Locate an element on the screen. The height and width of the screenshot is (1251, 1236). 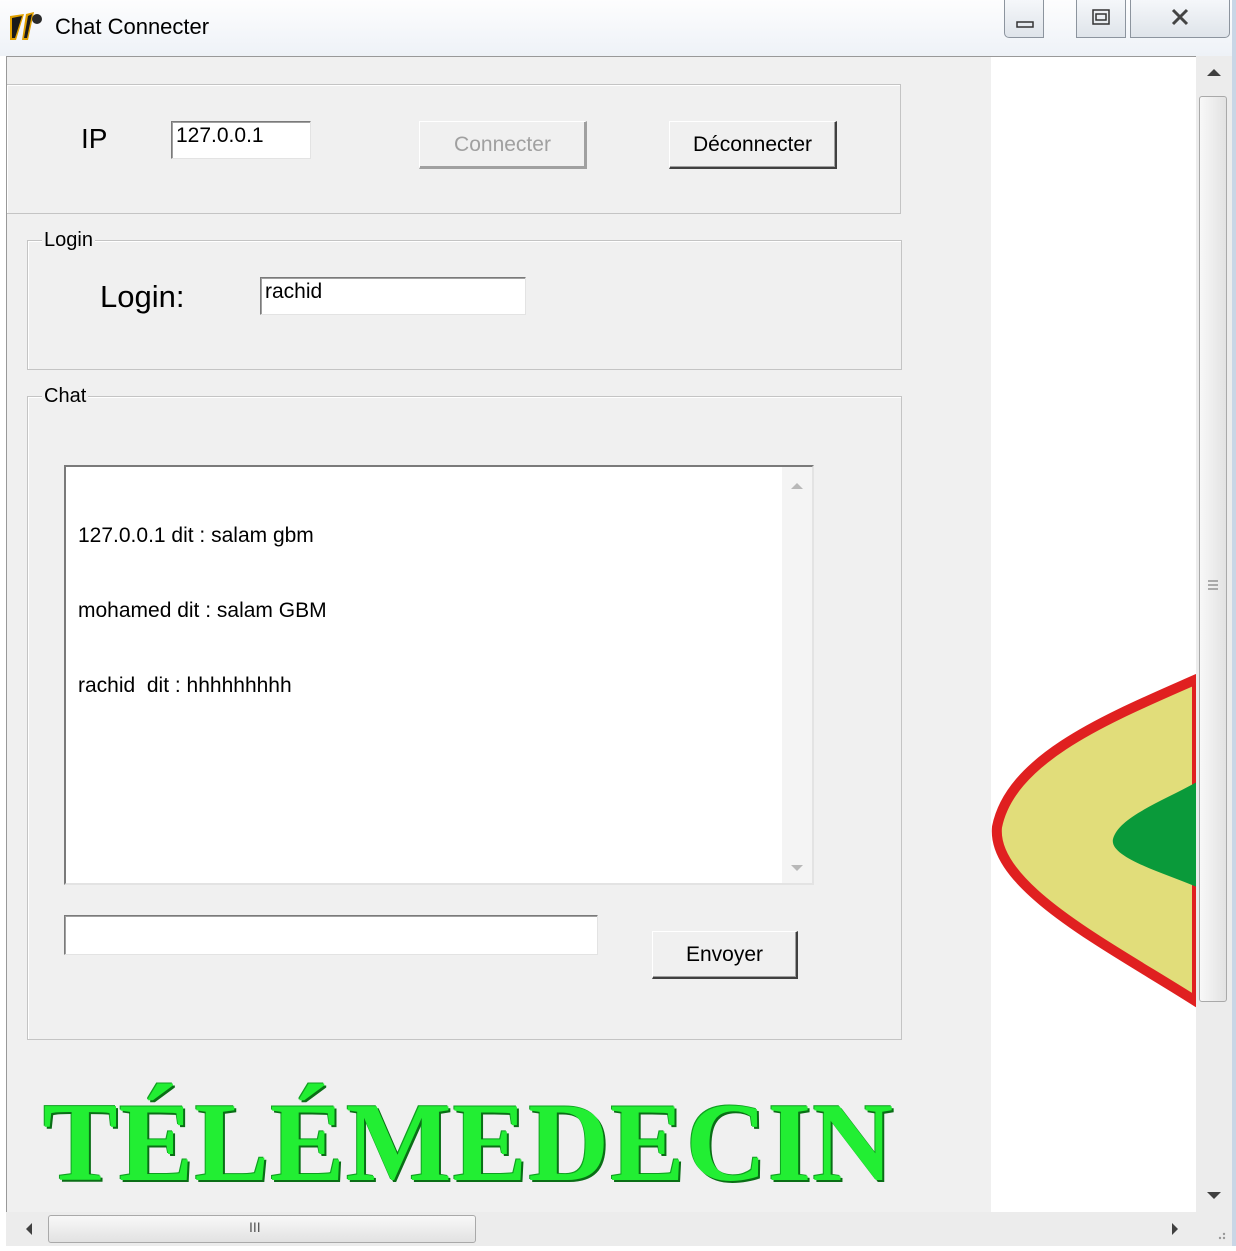
title-bar: Chat Connecter is located at coordinates (618, 28).